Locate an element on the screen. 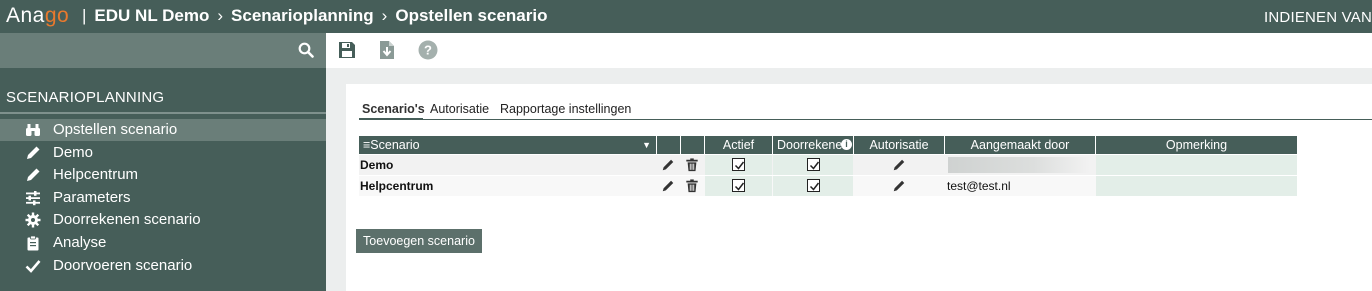 The height and width of the screenshot is (291, 1372). logo-text-2: go is located at coordinates (57, 15).